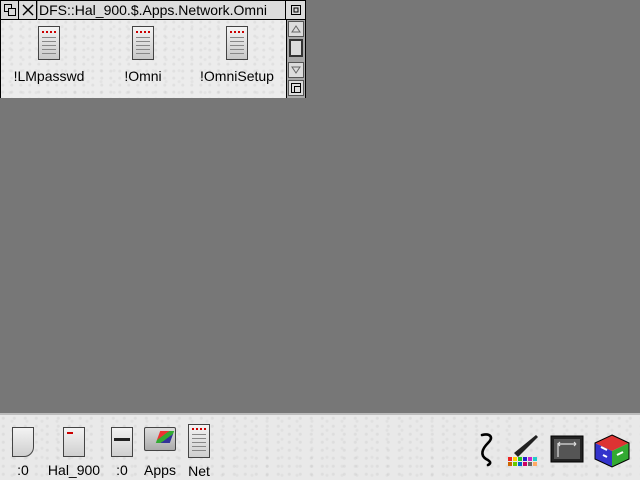 The height and width of the screenshot is (480, 640). I want to click on file-item: !LMpasswd, so click(49, 55).